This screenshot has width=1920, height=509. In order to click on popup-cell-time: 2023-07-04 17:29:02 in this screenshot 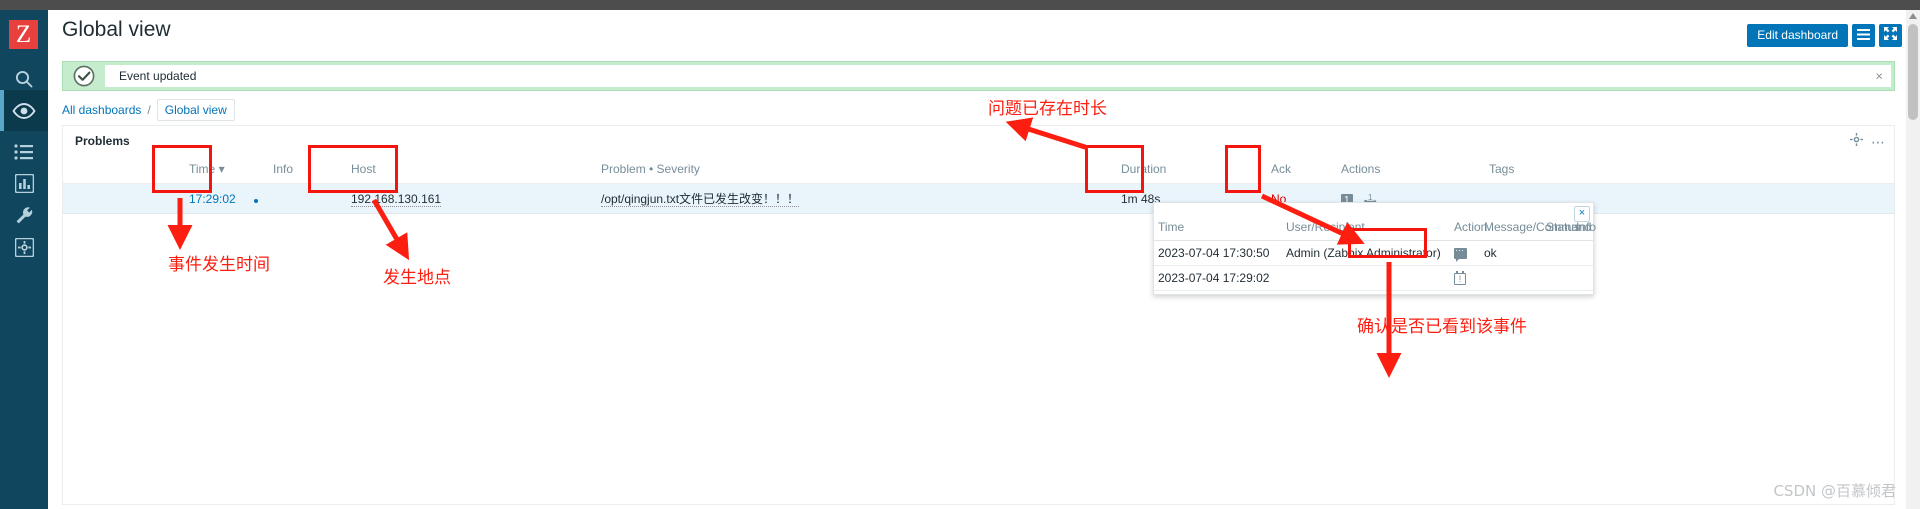, I will do `click(1218, 278)`.